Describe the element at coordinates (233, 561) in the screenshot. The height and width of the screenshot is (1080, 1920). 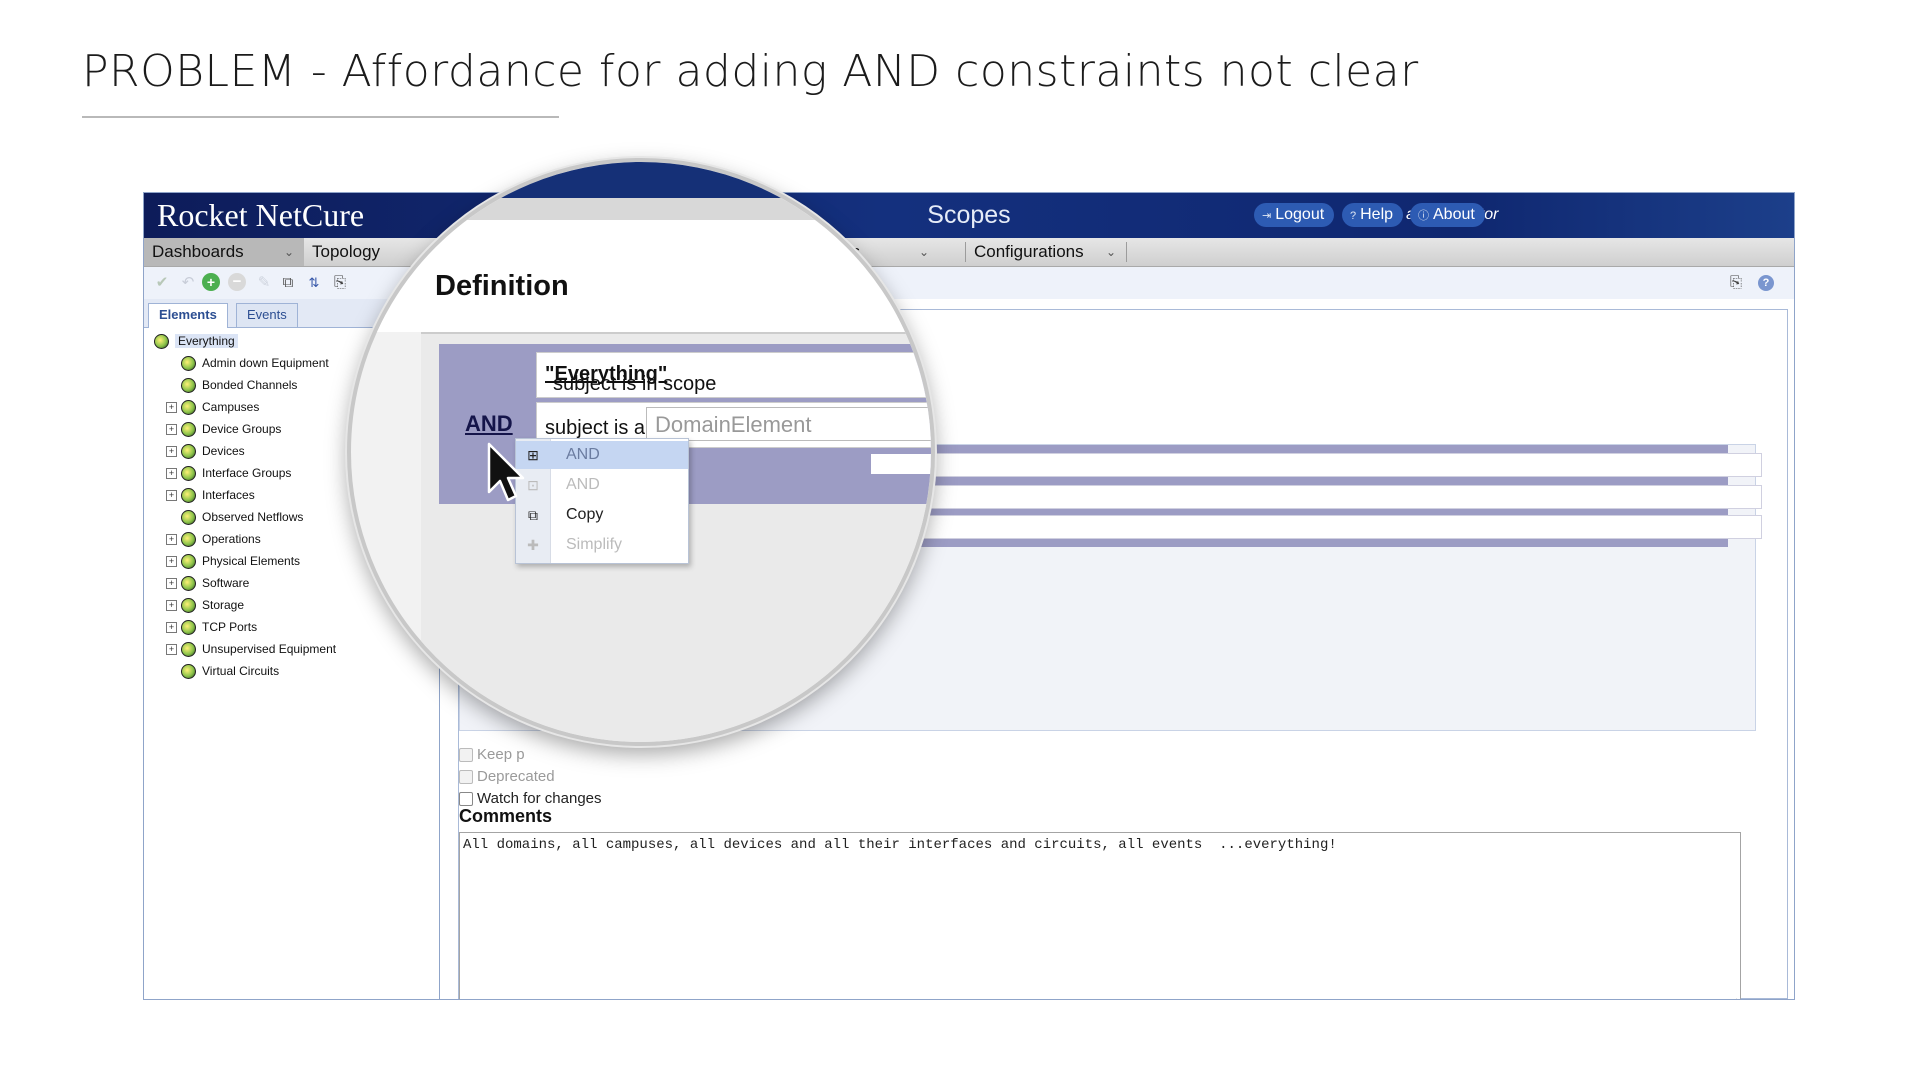
I see `tree-item: + Physical Elements` at that location.